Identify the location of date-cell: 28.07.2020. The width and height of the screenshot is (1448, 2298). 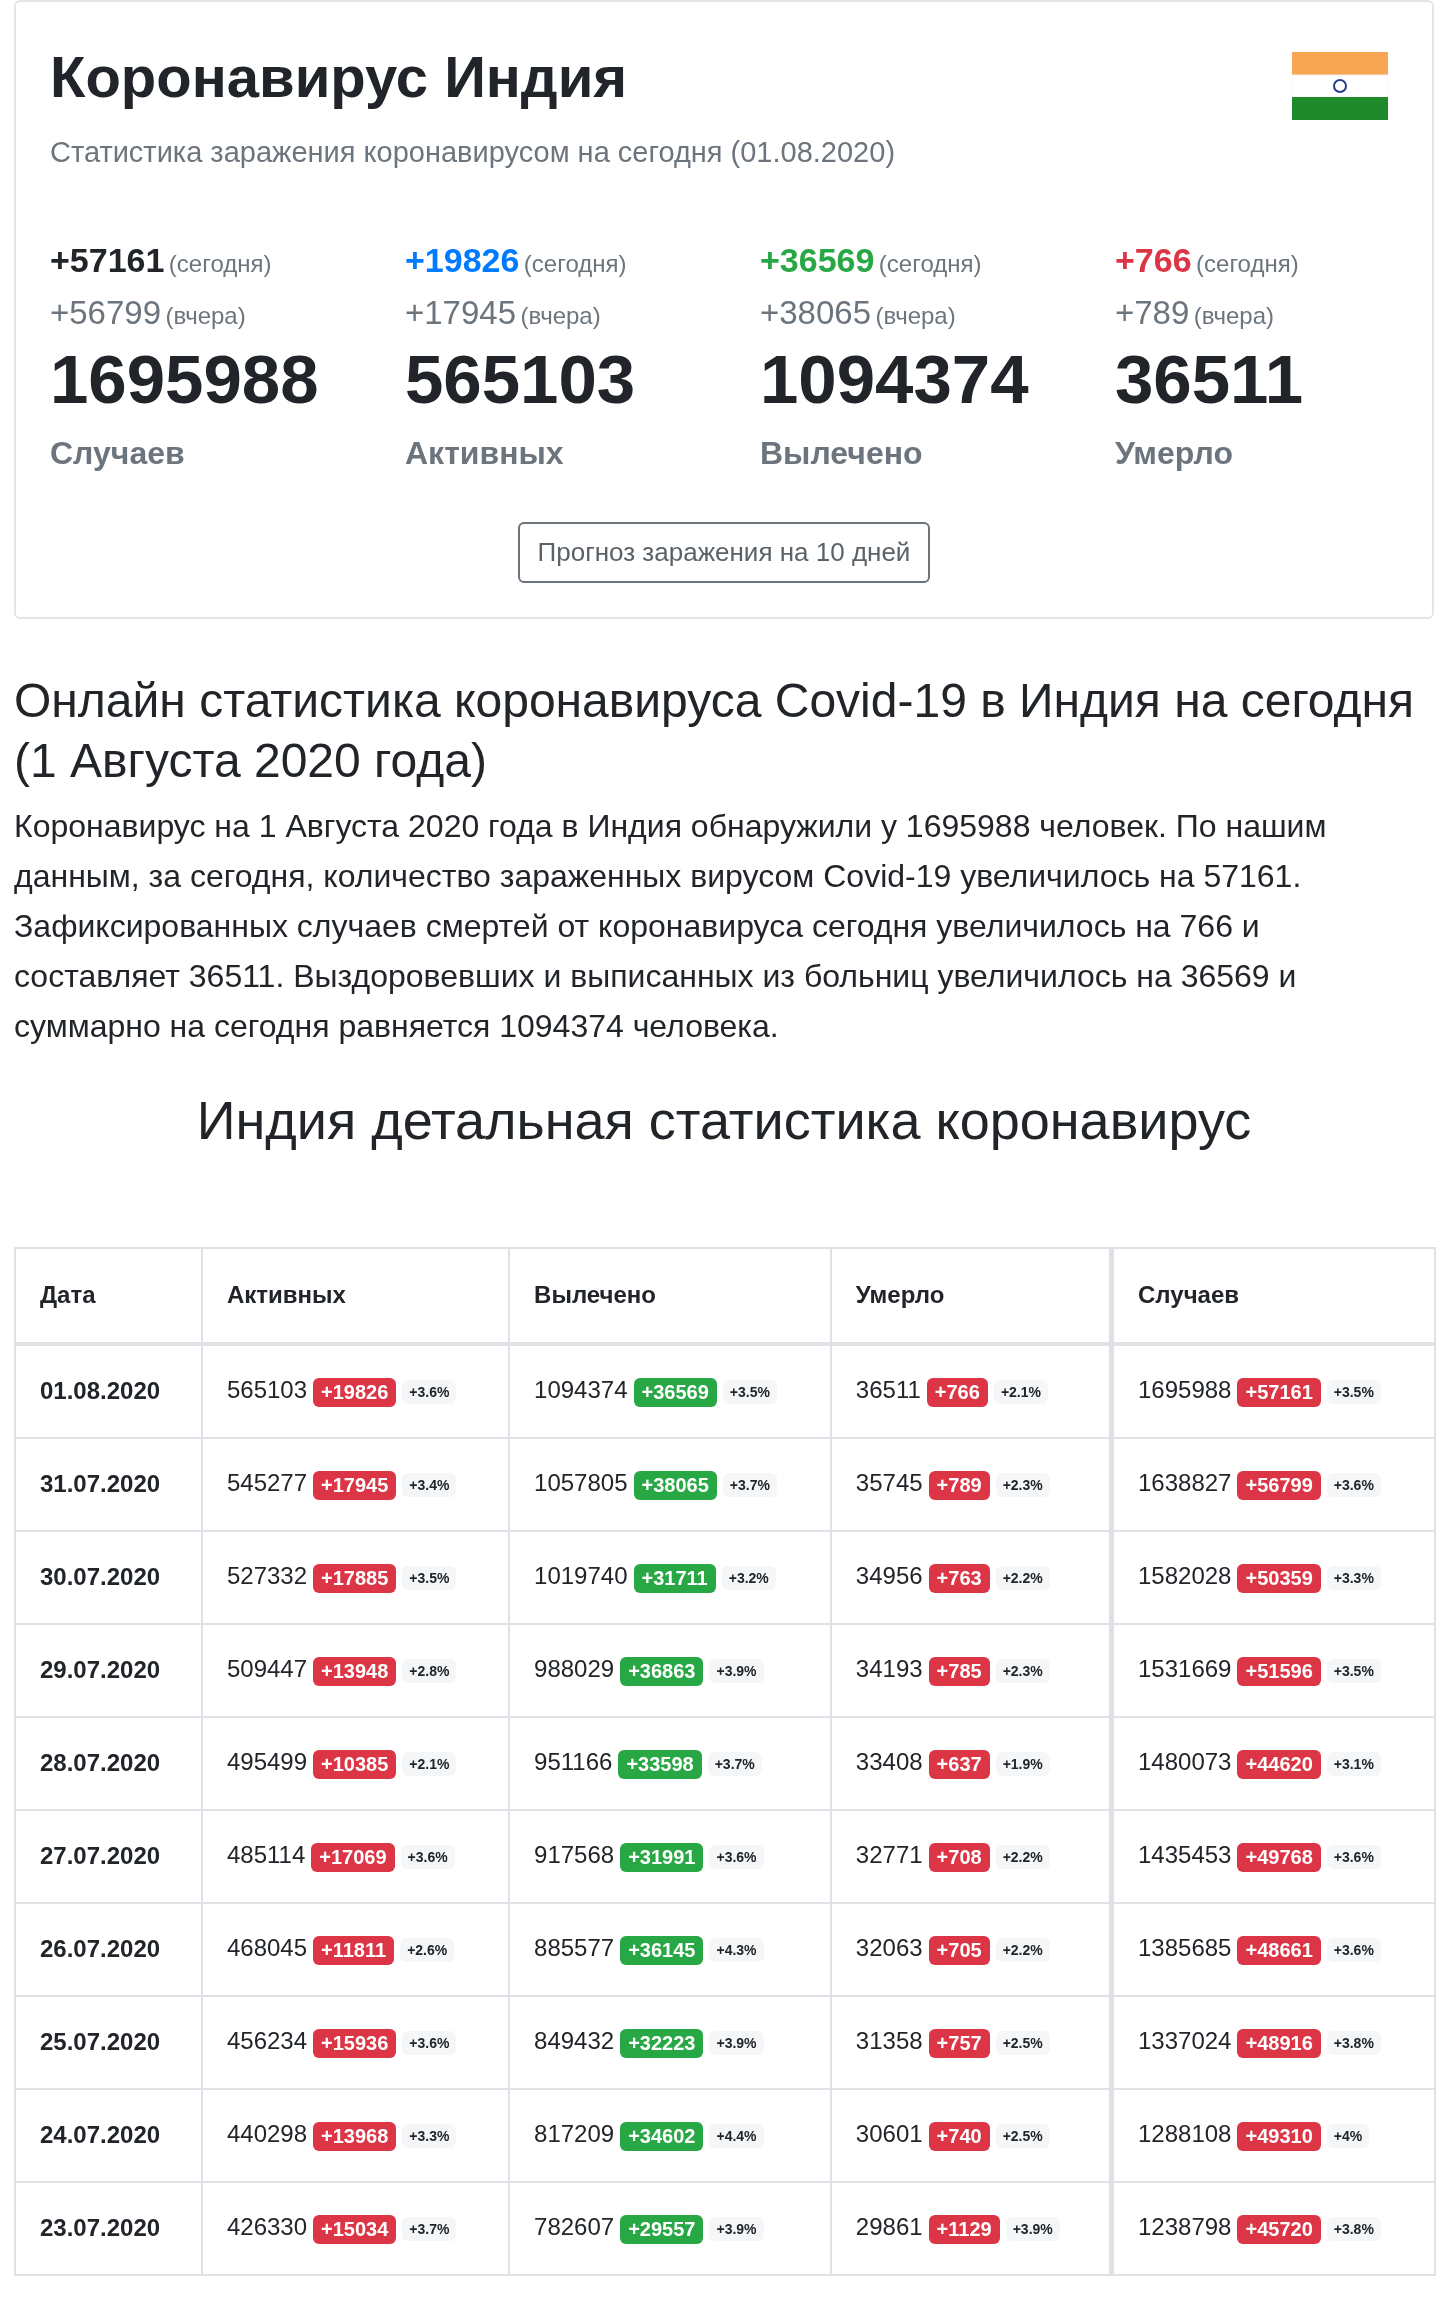
(108, 1763).